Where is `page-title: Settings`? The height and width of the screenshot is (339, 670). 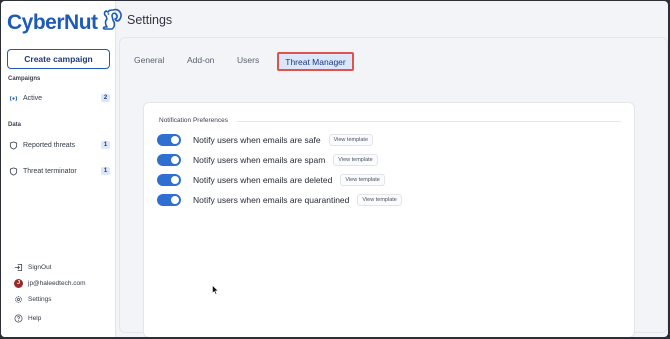
page-title: Settings is located at coordinates (150, 20).